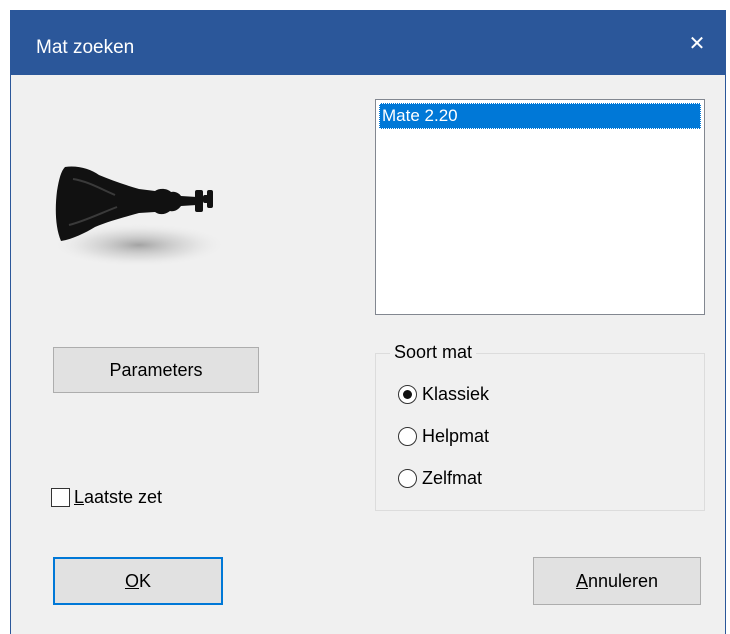  Describe the element at coordinates (60, 497) in the screenshot. I see `last-move-checkbox-box` at that location.